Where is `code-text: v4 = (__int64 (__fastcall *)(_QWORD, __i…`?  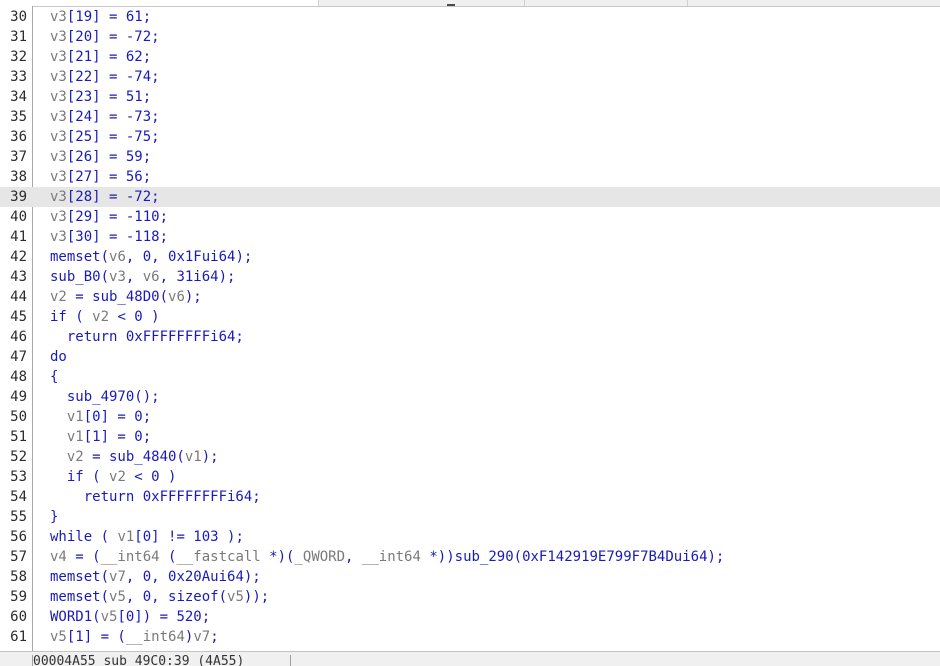
code-text: v4 = (__int64 (__fastcall *)(_QWORD, __i… is located at coordinates (387, 557).